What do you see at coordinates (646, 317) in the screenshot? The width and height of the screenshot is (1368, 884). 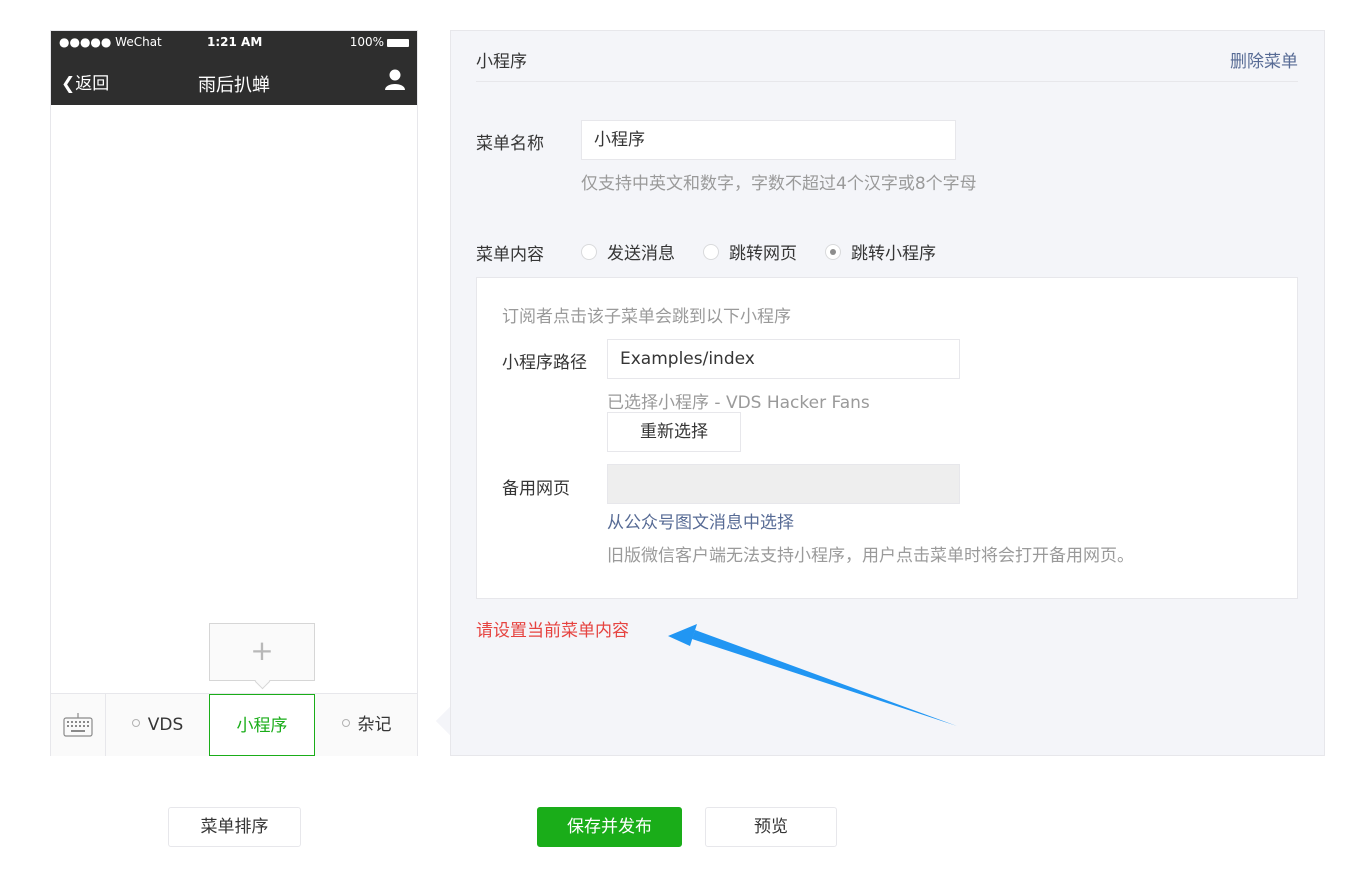 I see `miniprogram-intro: 订阅者点击该子菜单会跳到以下小程序` at bounding box center [646, 317].